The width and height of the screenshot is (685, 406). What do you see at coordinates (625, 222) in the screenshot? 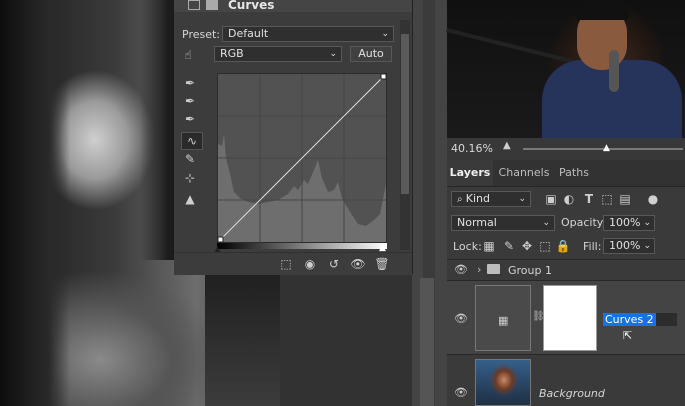
I see `opacity-value: 100%` at bounding box center [625, 222].